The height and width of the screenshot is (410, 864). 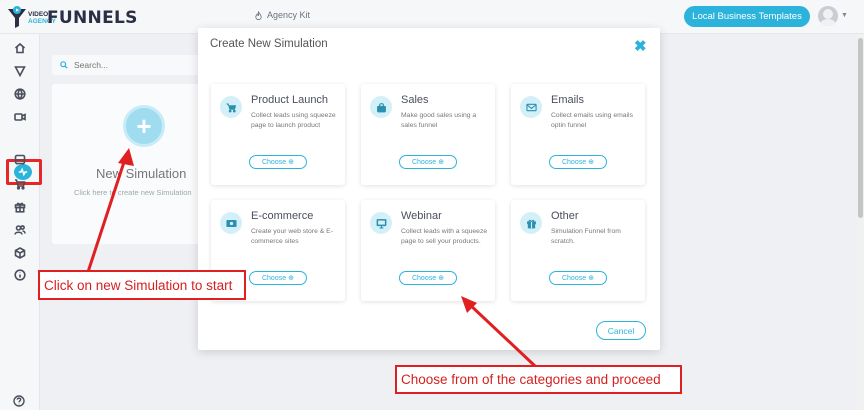 What do you see at coordinates (292, 236) in the screenshot?
I see `card-description: Create your web store & E-commerce sites` at bounding box center [292, 236].